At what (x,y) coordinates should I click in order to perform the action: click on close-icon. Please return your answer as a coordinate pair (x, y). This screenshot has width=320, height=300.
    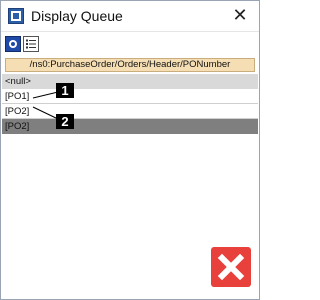
    Looking at the image, I should click on (231, 267).